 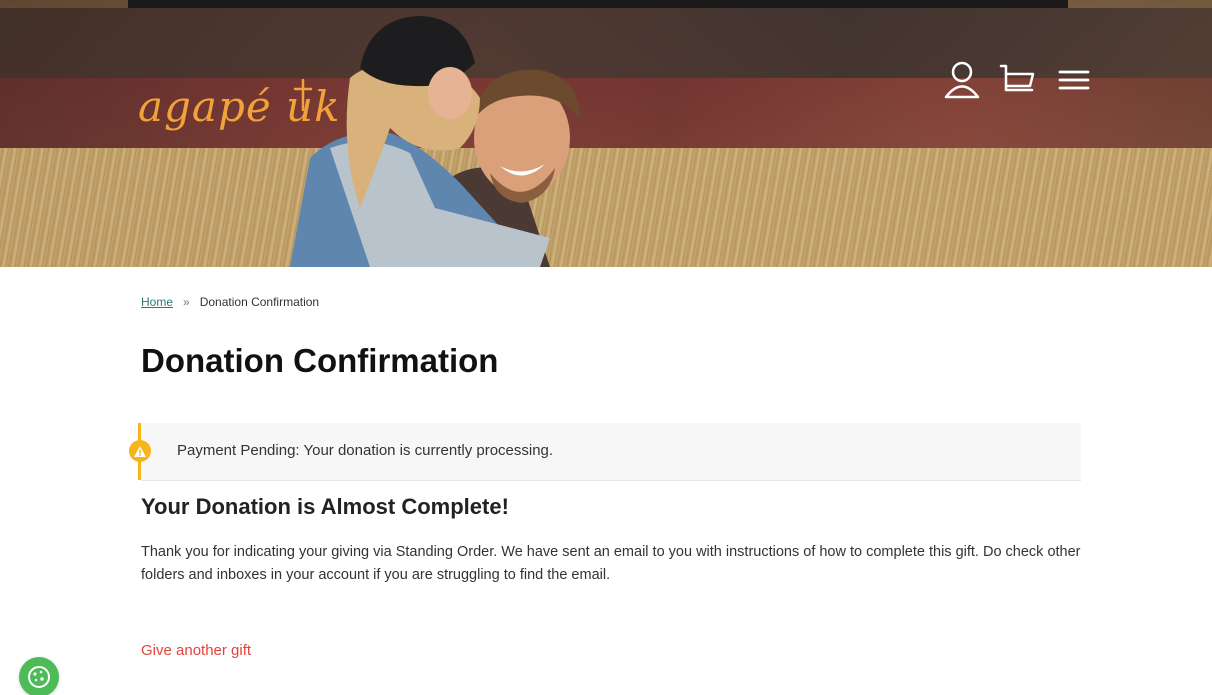 I want to click on logo-cross-icon, so click(x=303, y=95).